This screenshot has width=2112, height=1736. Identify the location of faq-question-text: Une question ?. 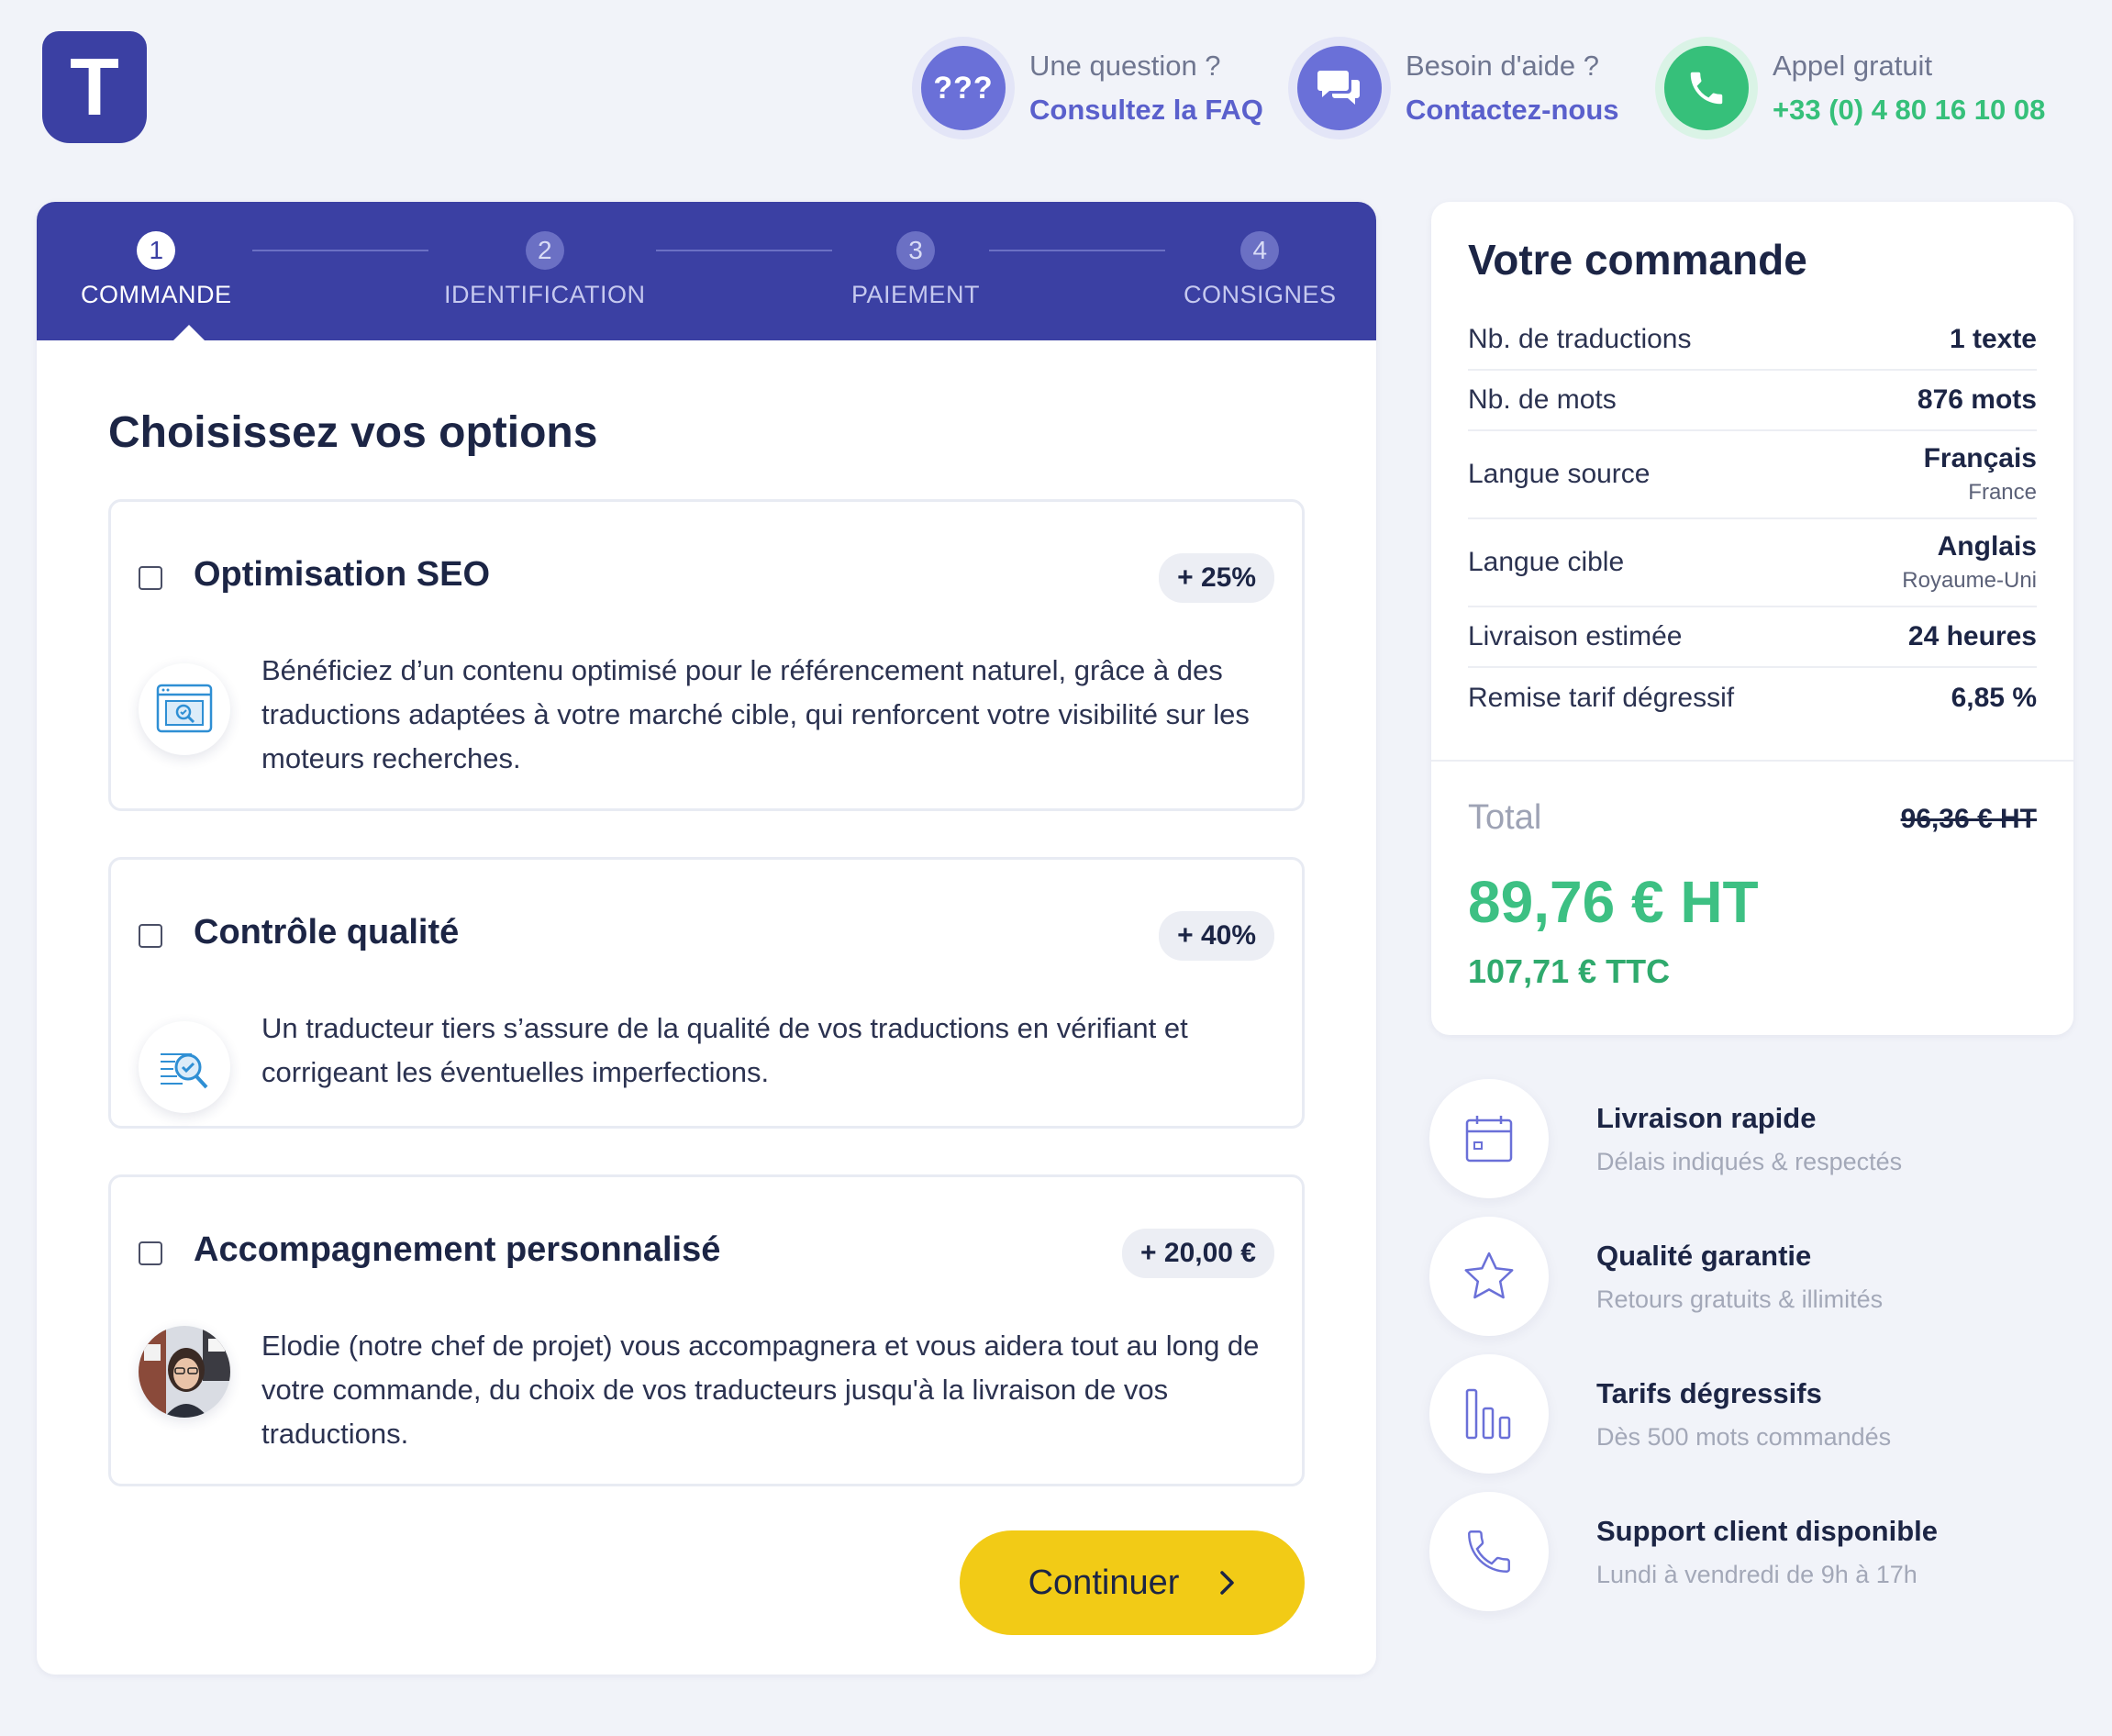
(1125, 66).